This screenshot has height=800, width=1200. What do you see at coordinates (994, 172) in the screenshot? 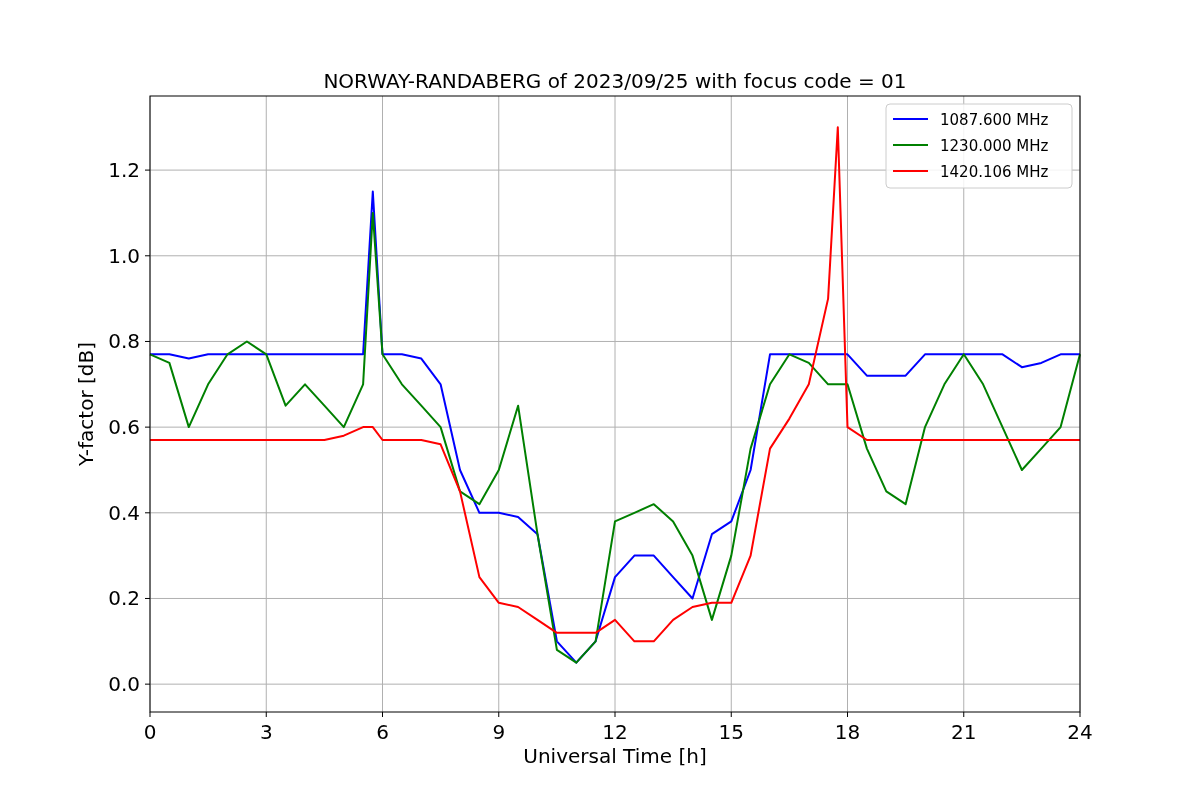
I see `legend-label: 1420.106 MHz` at bounding box center [994, 172].